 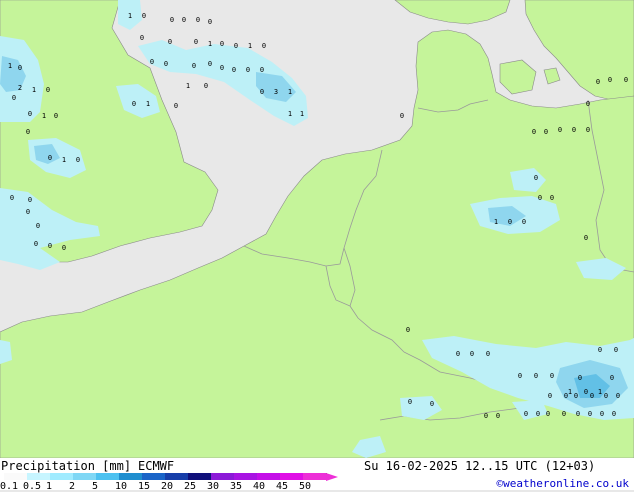 What do you see at coordinates (32, 486) in the screenshot?
I see `colorbar-tick-label: 0.5` at bounding box center [32, 486].